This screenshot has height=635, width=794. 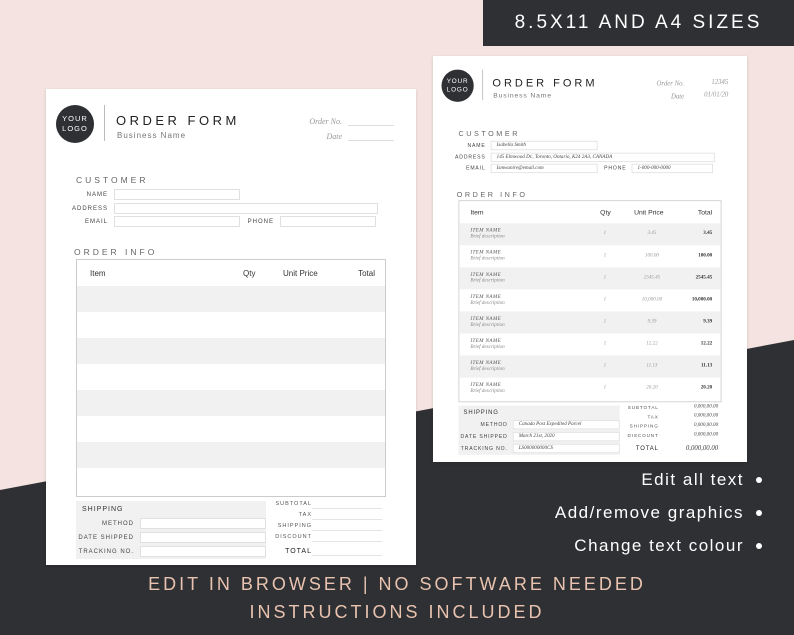 I want to click on shipping-value: 0,000,00.00, so click(x=688, y=427).